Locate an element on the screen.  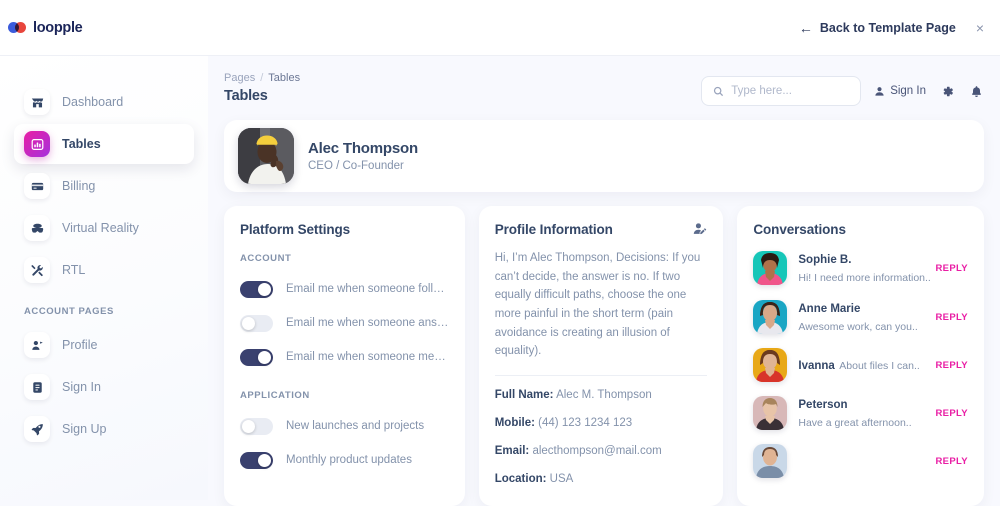
list-item: REPLY is located at coordinates (860, 461).